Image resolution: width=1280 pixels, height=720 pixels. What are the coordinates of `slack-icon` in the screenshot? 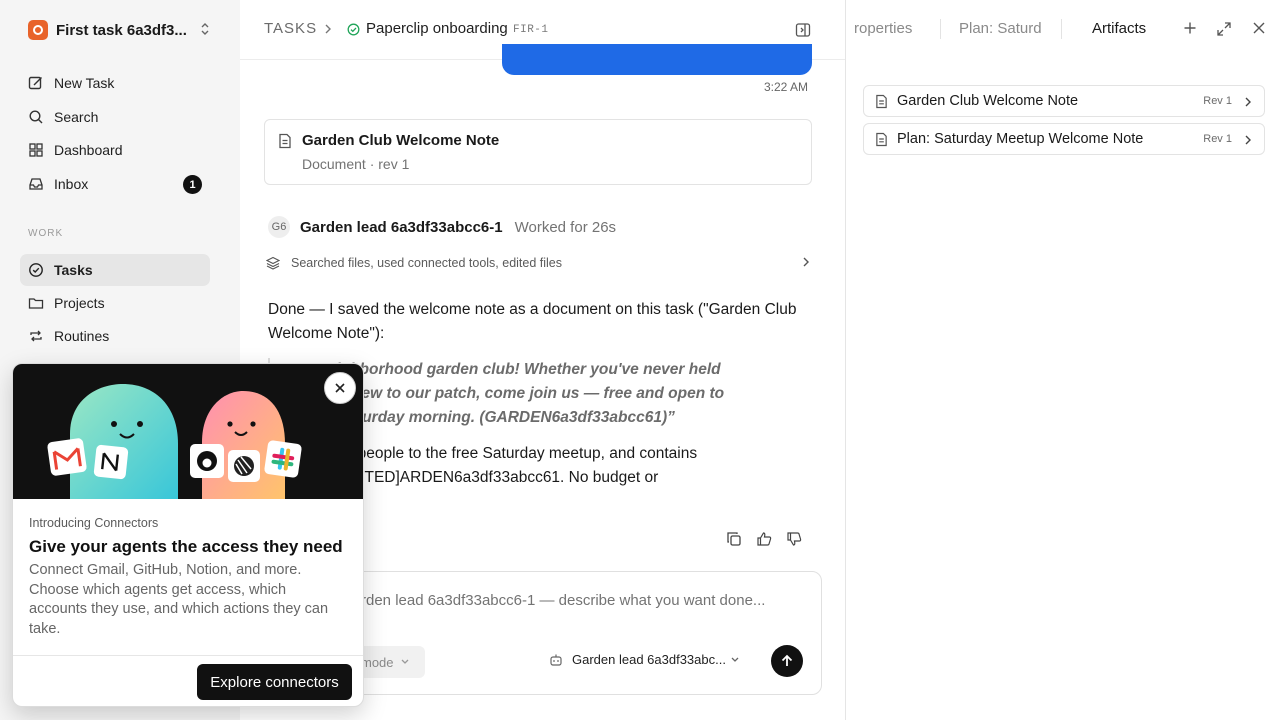 It's located at (283, 459).